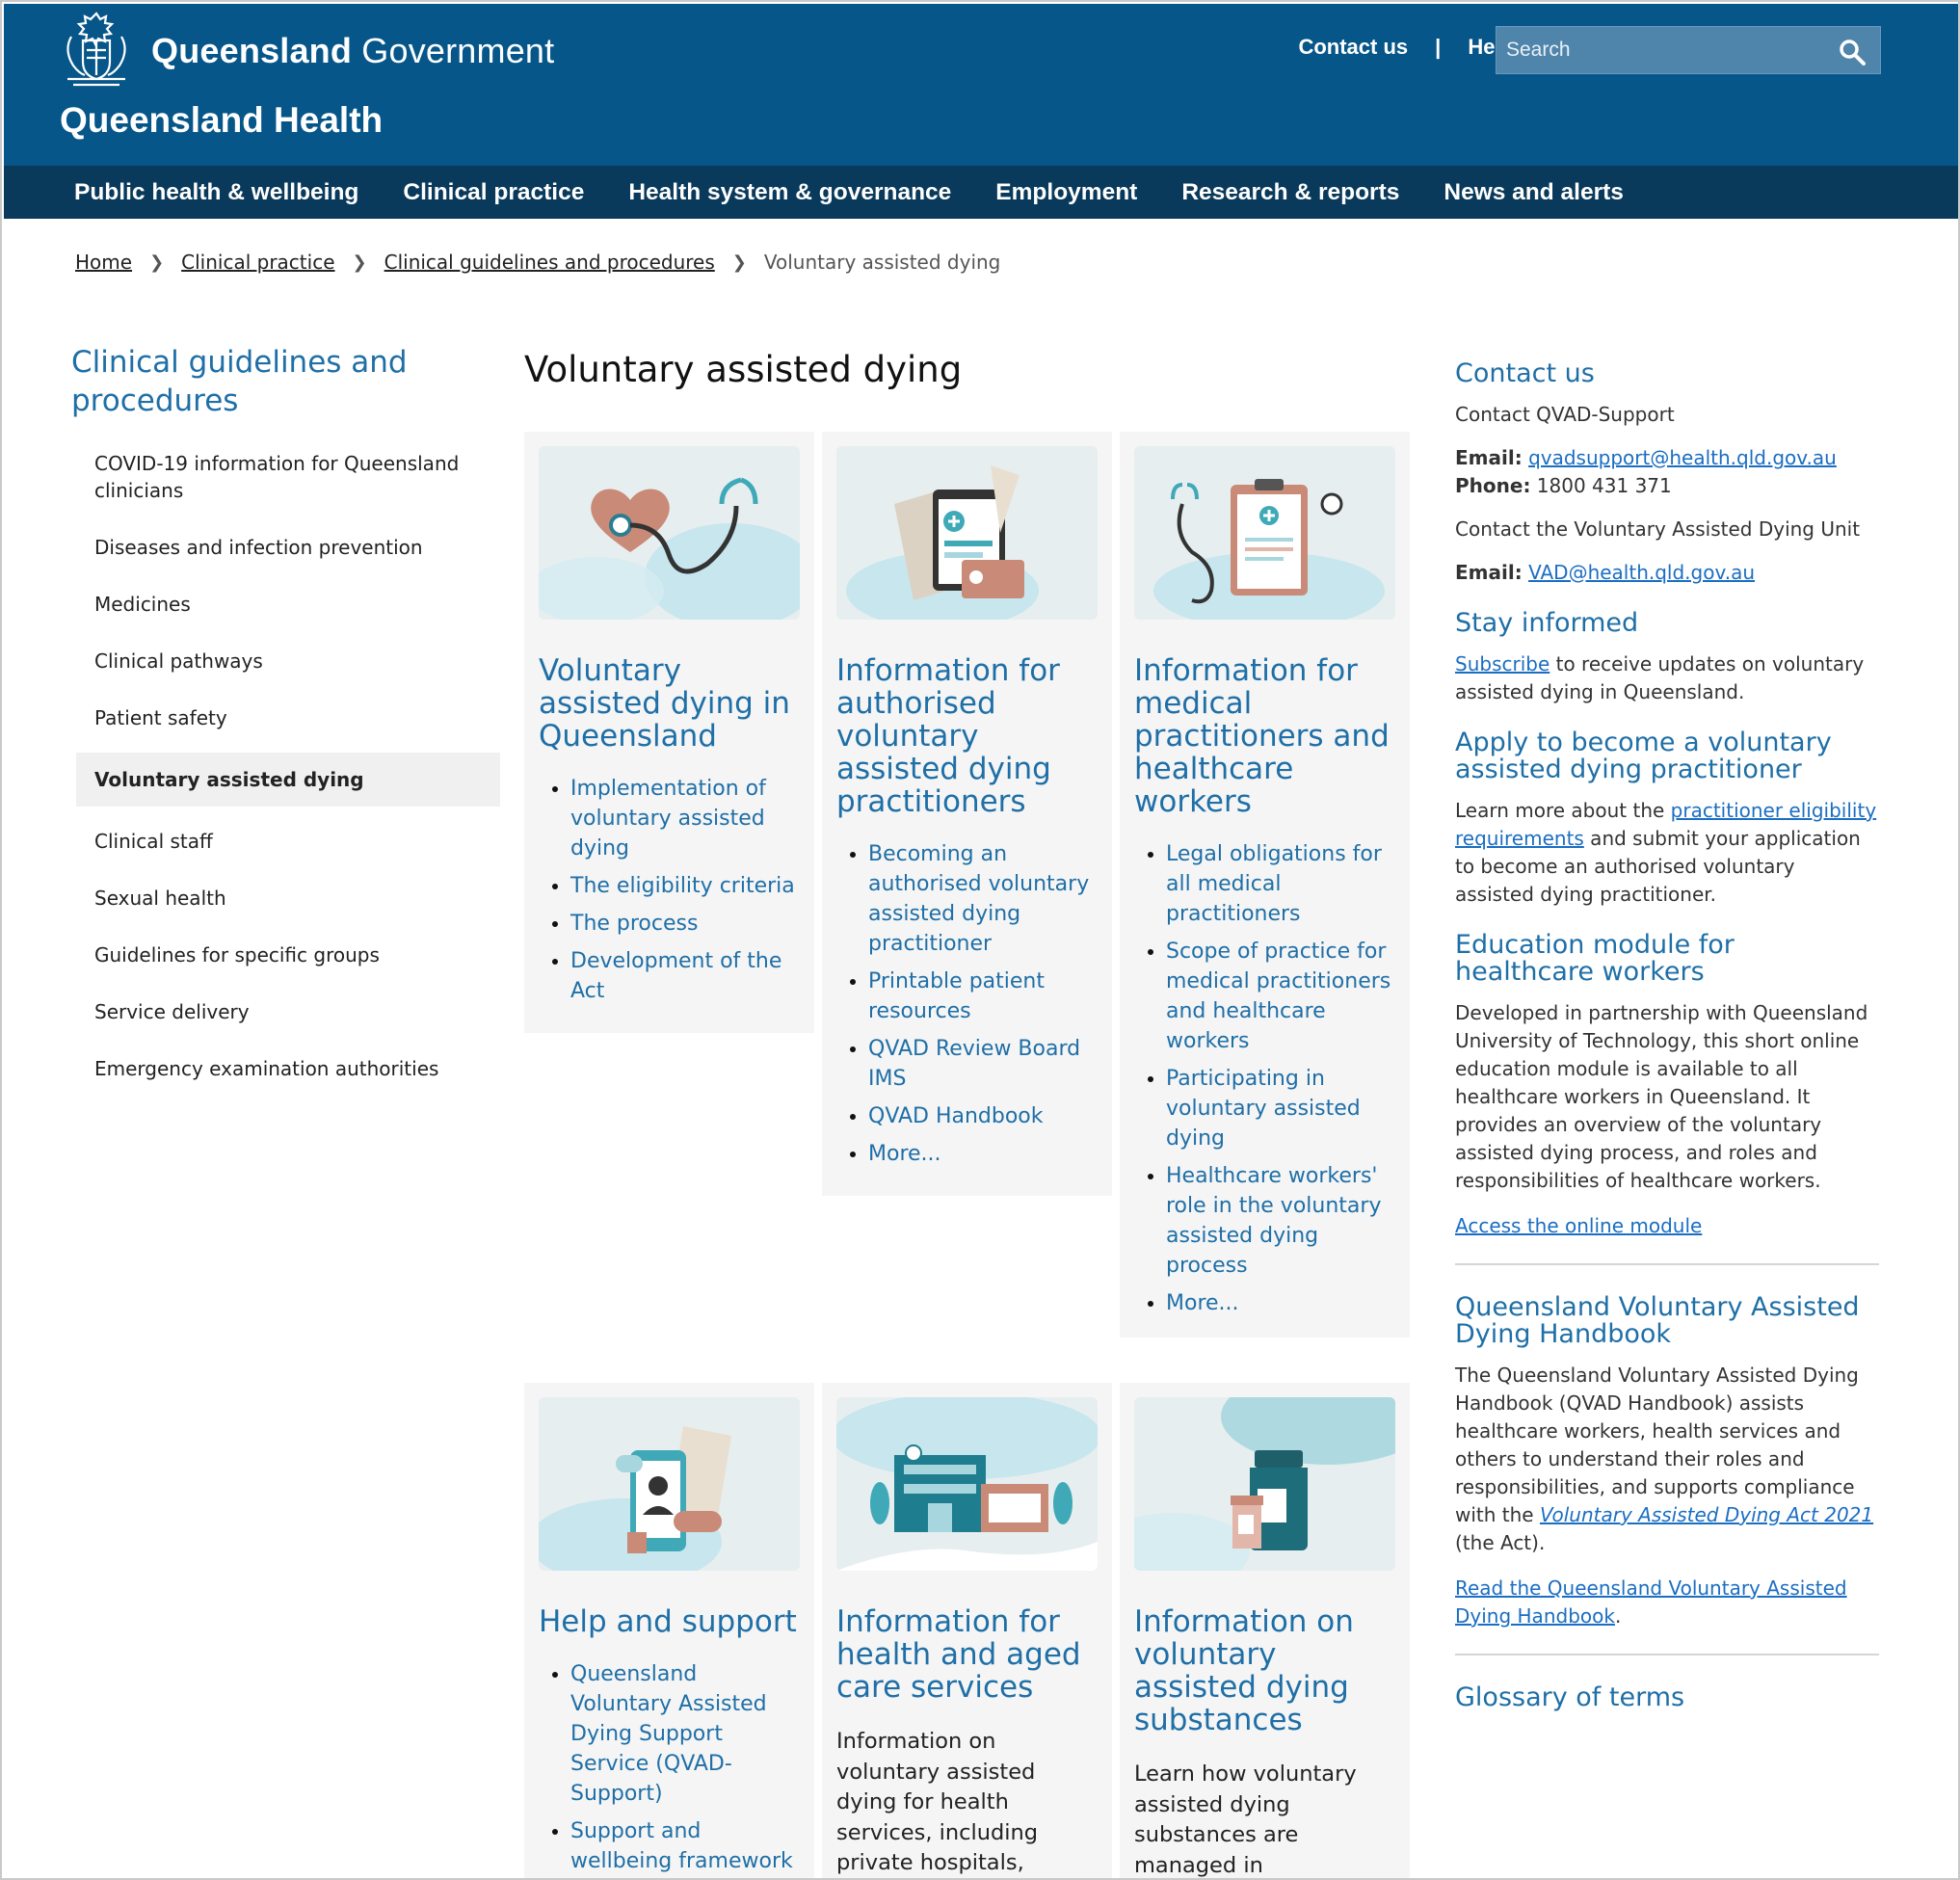 The image size is (1960, 1880). Describe the element at coordinates (634, 924) in the screenshot. I see `card-link: The process` at that location.